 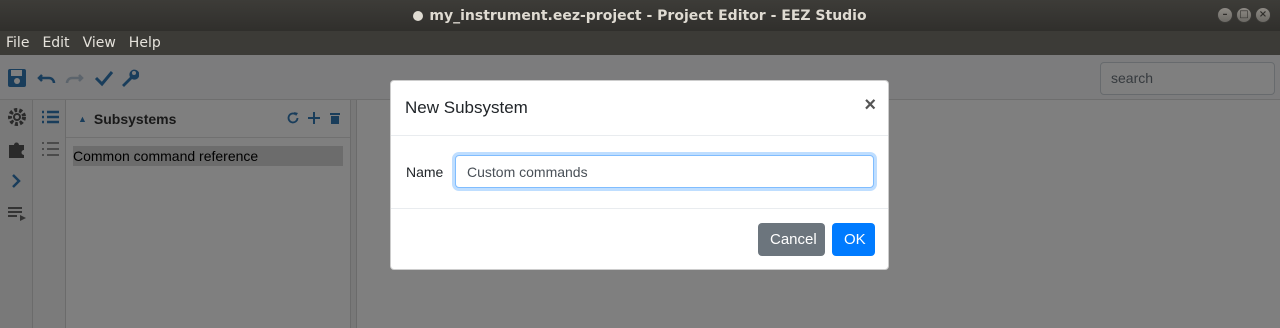 What do you see at coordinates (145, 43) in the screenshot?
I see `menu-help: Help` at bounding box center [145, 43].